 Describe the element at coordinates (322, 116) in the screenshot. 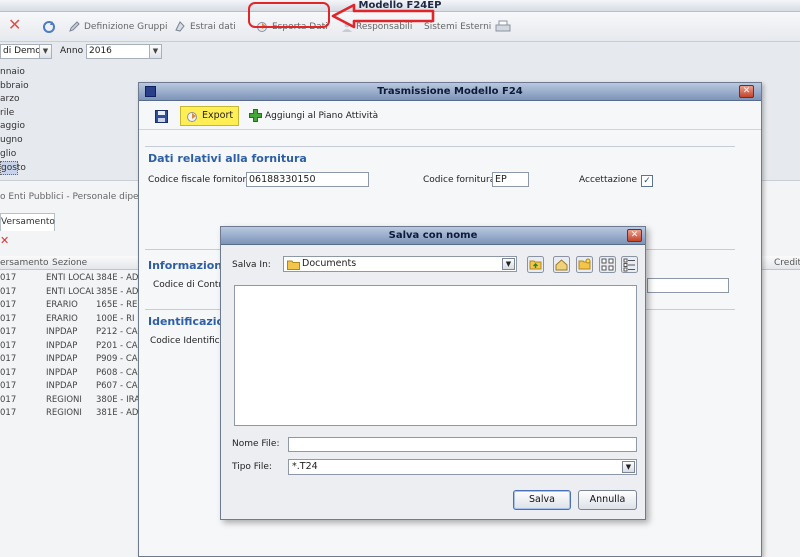

I see `aggiungi-piano-label: Aggiungi al Piano Attività` at that location.